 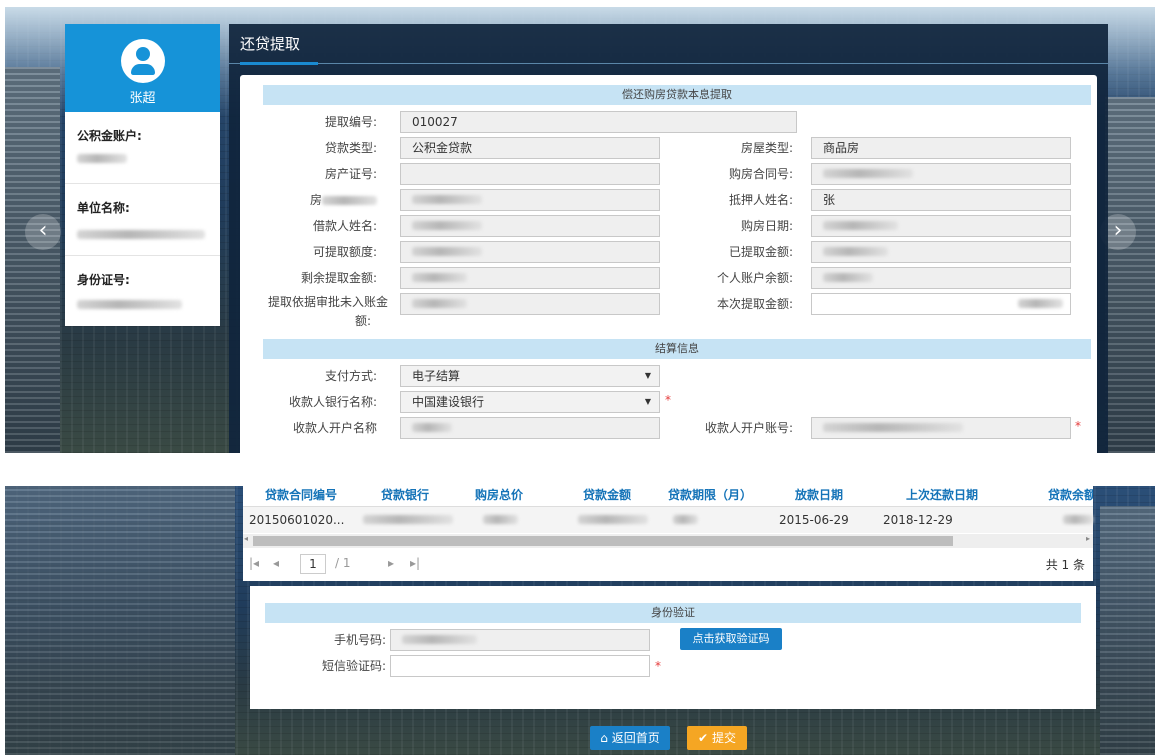 What do you see at coordinates (530, 278) in the screenshot?
I see `remaining-field` at bounding box center [530, 278].